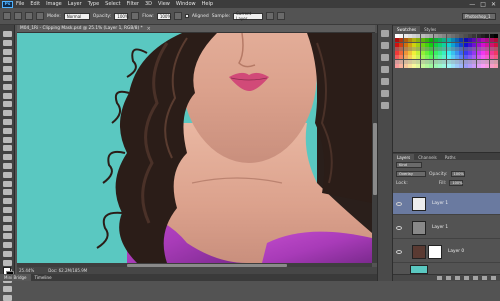 This screenshot has width=500, height=301. I want to click on ignore-adjustment-icon, so click(270, 16).